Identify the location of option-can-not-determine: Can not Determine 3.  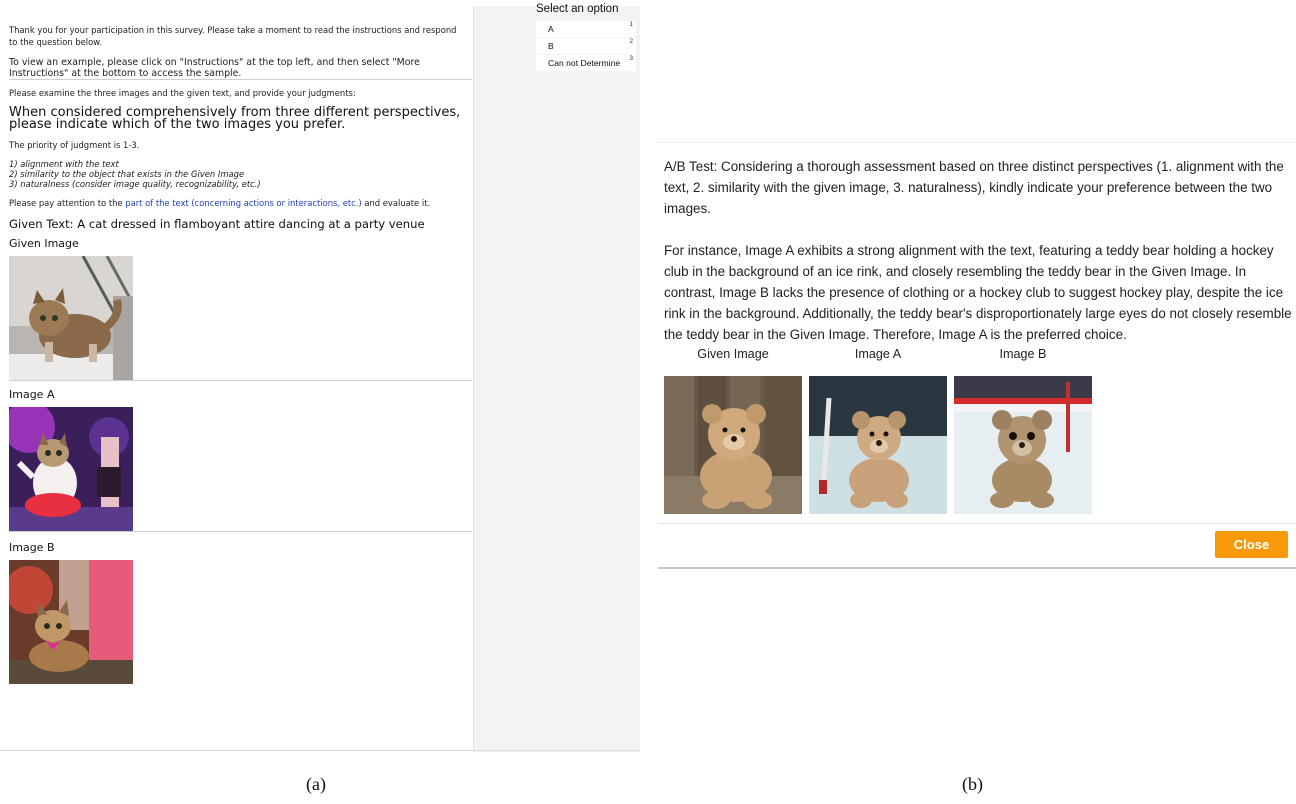
(586, 63).